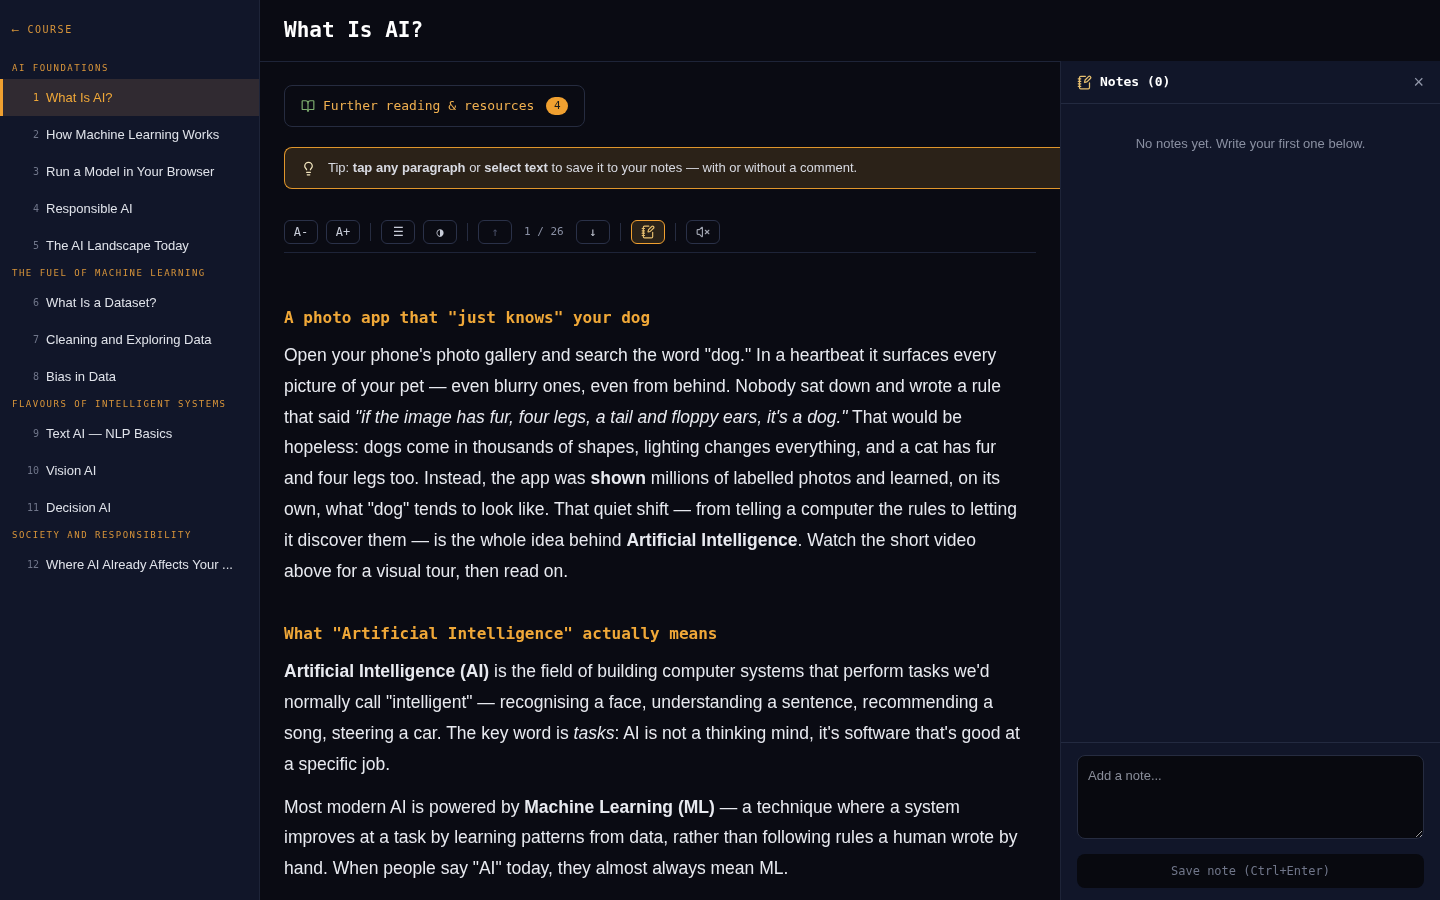 The height and width of the screenshot is (900, 1440). What do you see at coordinates (101, 302) in the screenshot?
I see `lesson-title: What Is a Dataset?` at bounding box center [101, 302].